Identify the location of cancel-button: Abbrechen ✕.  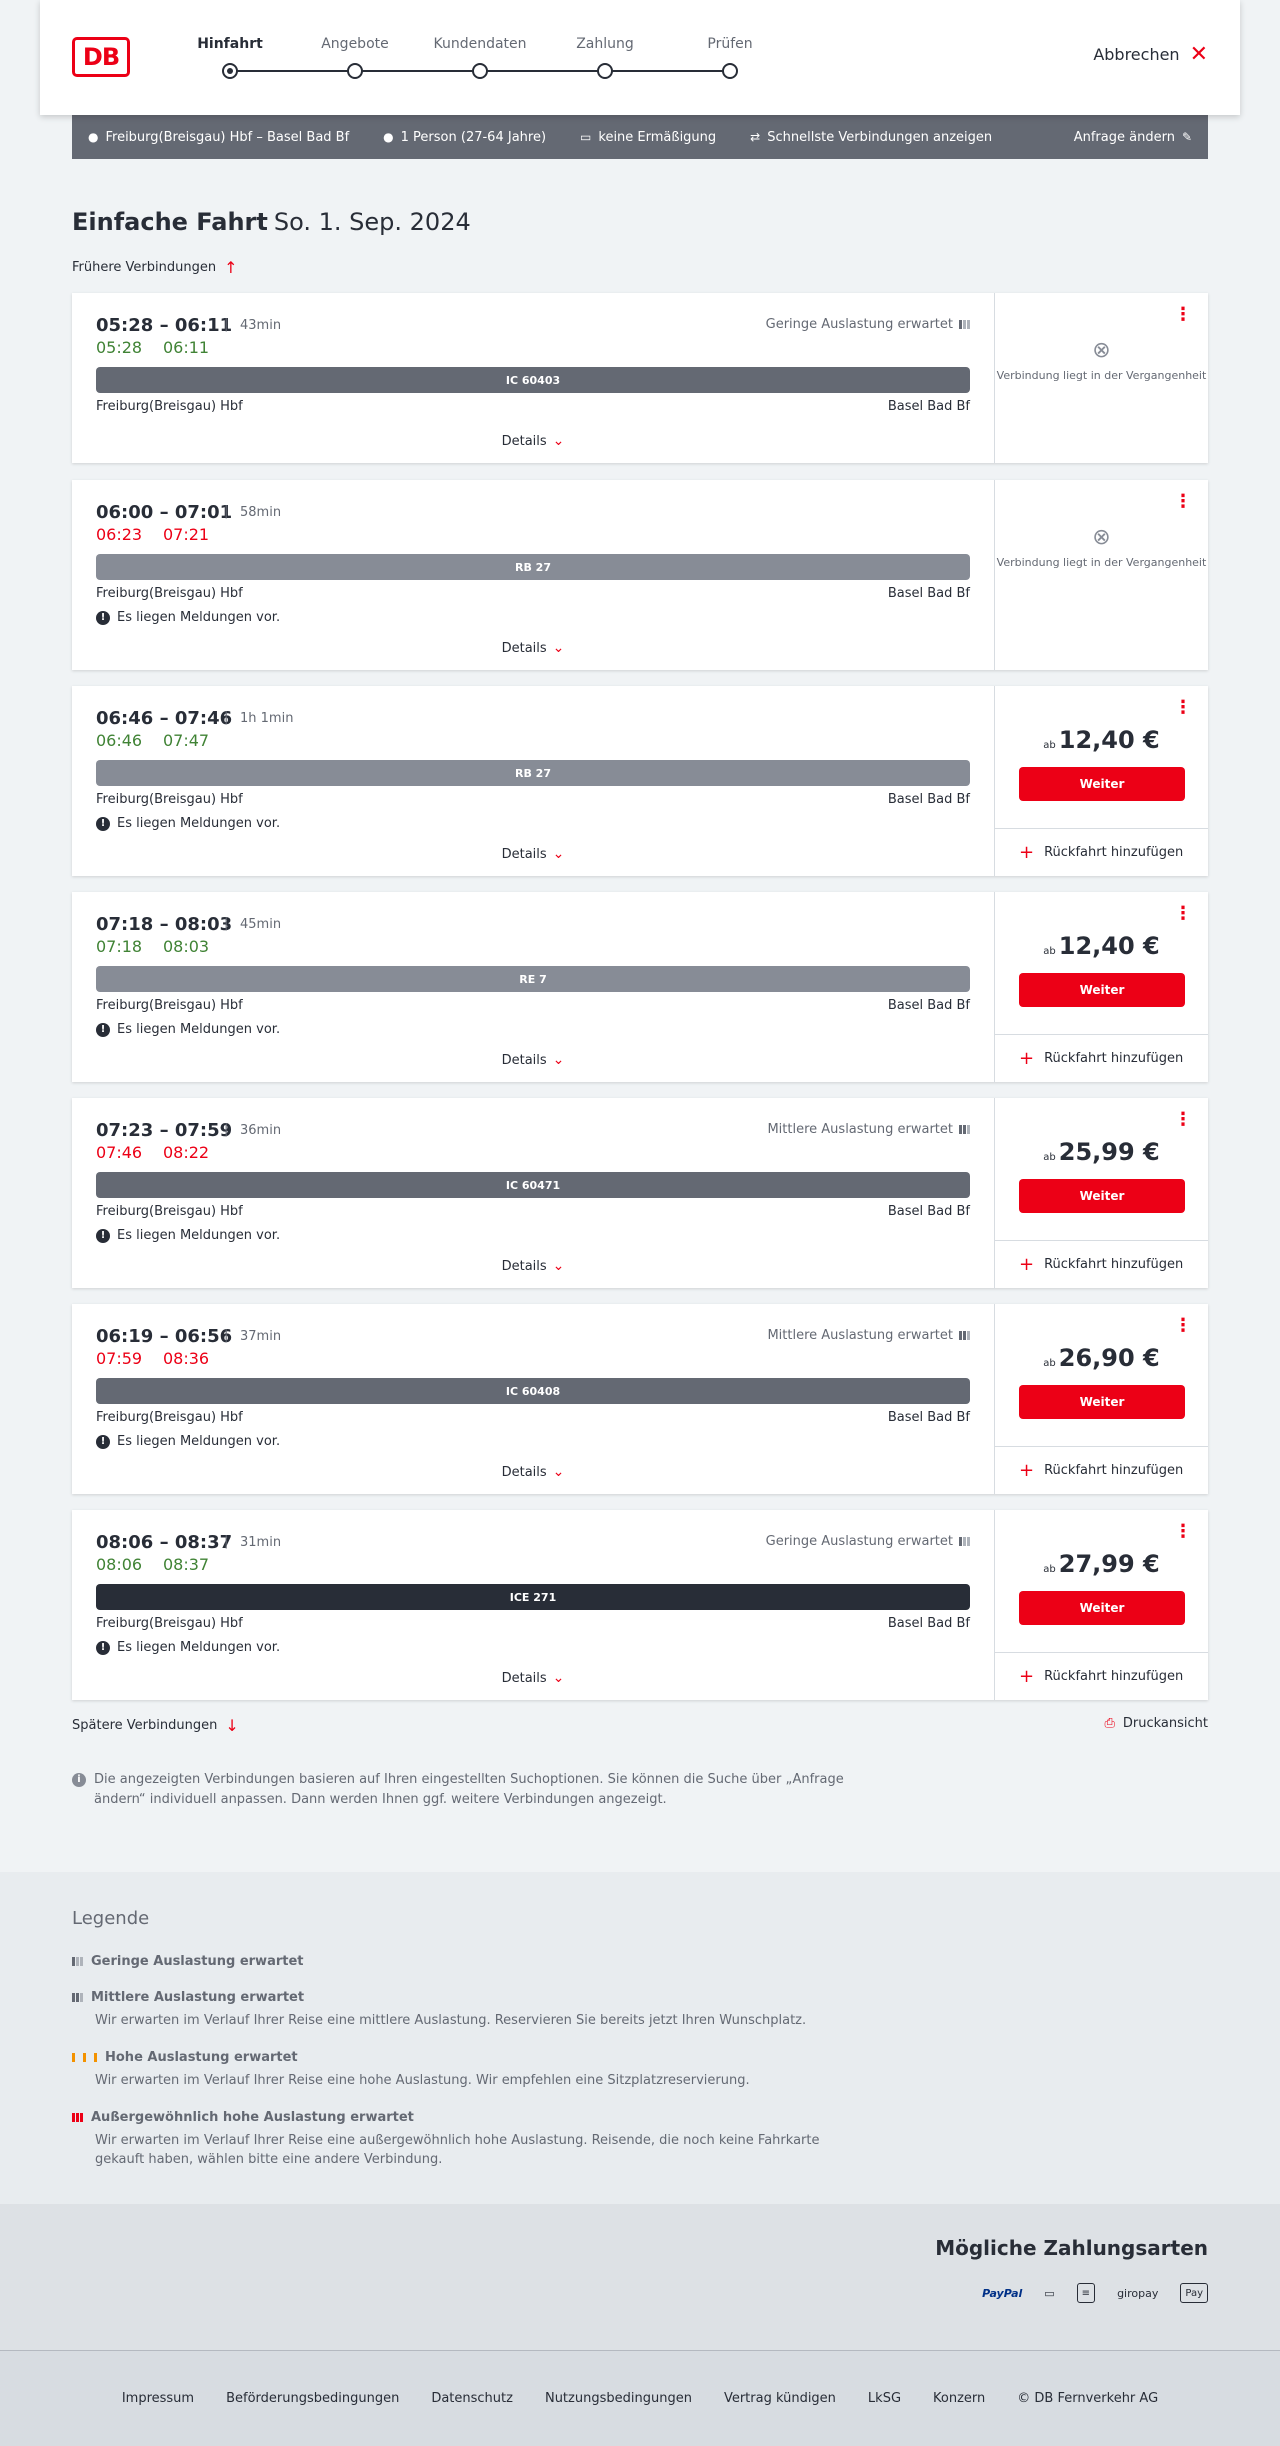
(1150, 54).